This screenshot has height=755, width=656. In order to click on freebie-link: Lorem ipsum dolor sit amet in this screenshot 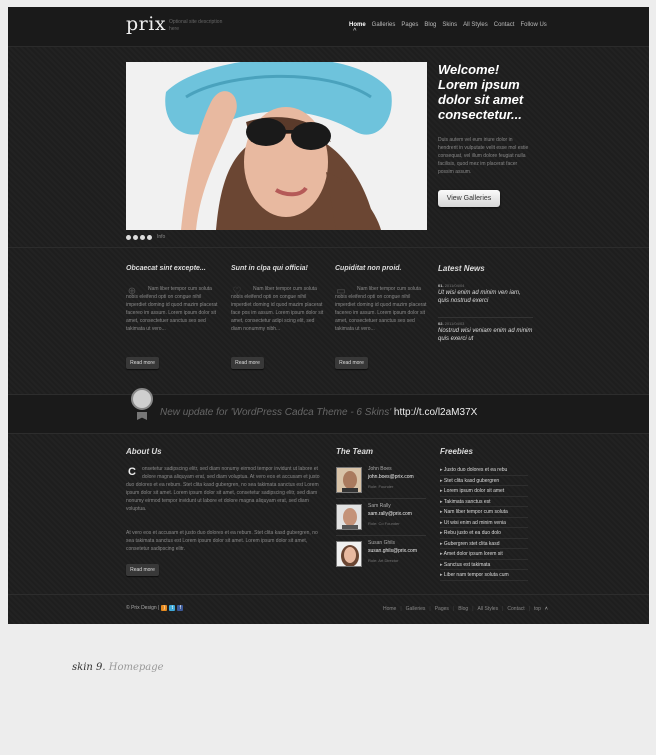, I will do `click(484, 491)`.